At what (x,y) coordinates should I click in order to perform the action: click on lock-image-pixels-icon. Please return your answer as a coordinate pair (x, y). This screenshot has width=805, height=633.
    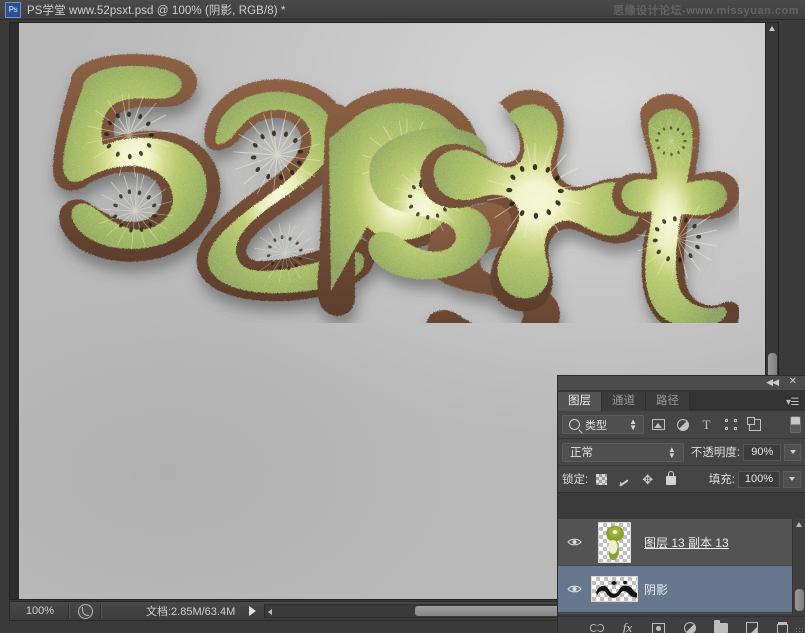
    Looking at the image, I should click on (624, 479).